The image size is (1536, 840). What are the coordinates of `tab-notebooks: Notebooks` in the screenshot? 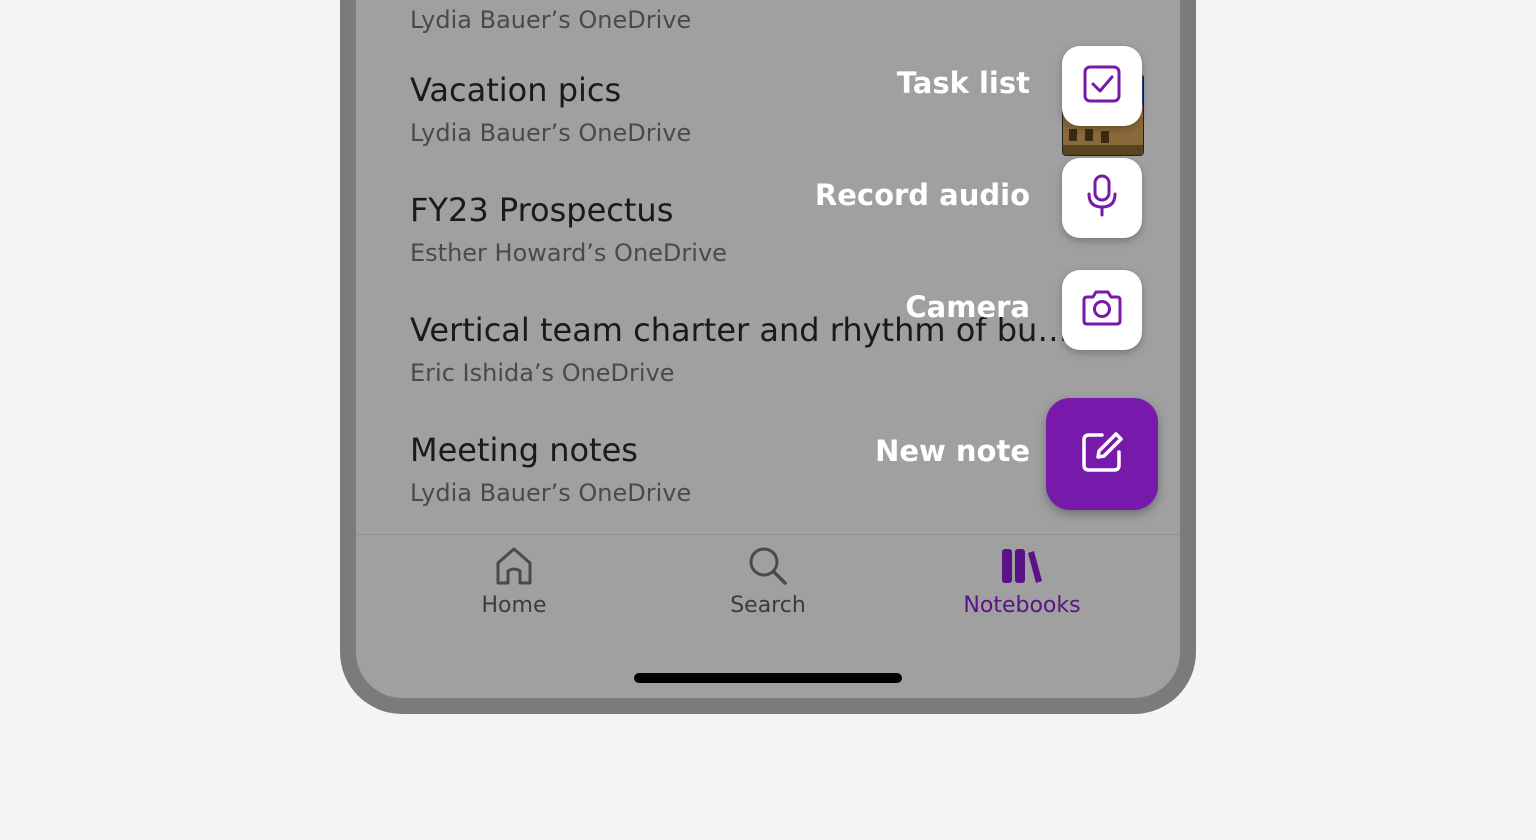 It's located at (1022, 580).